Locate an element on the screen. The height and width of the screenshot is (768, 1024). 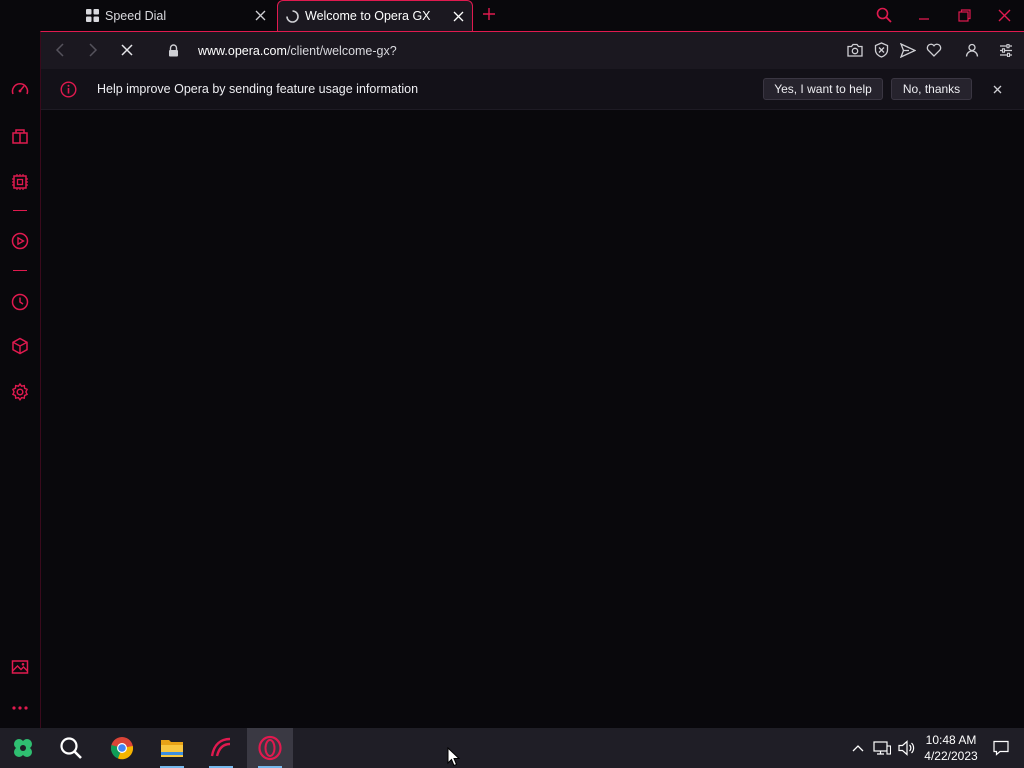
forward-icon is located at coordinates (93, 50).